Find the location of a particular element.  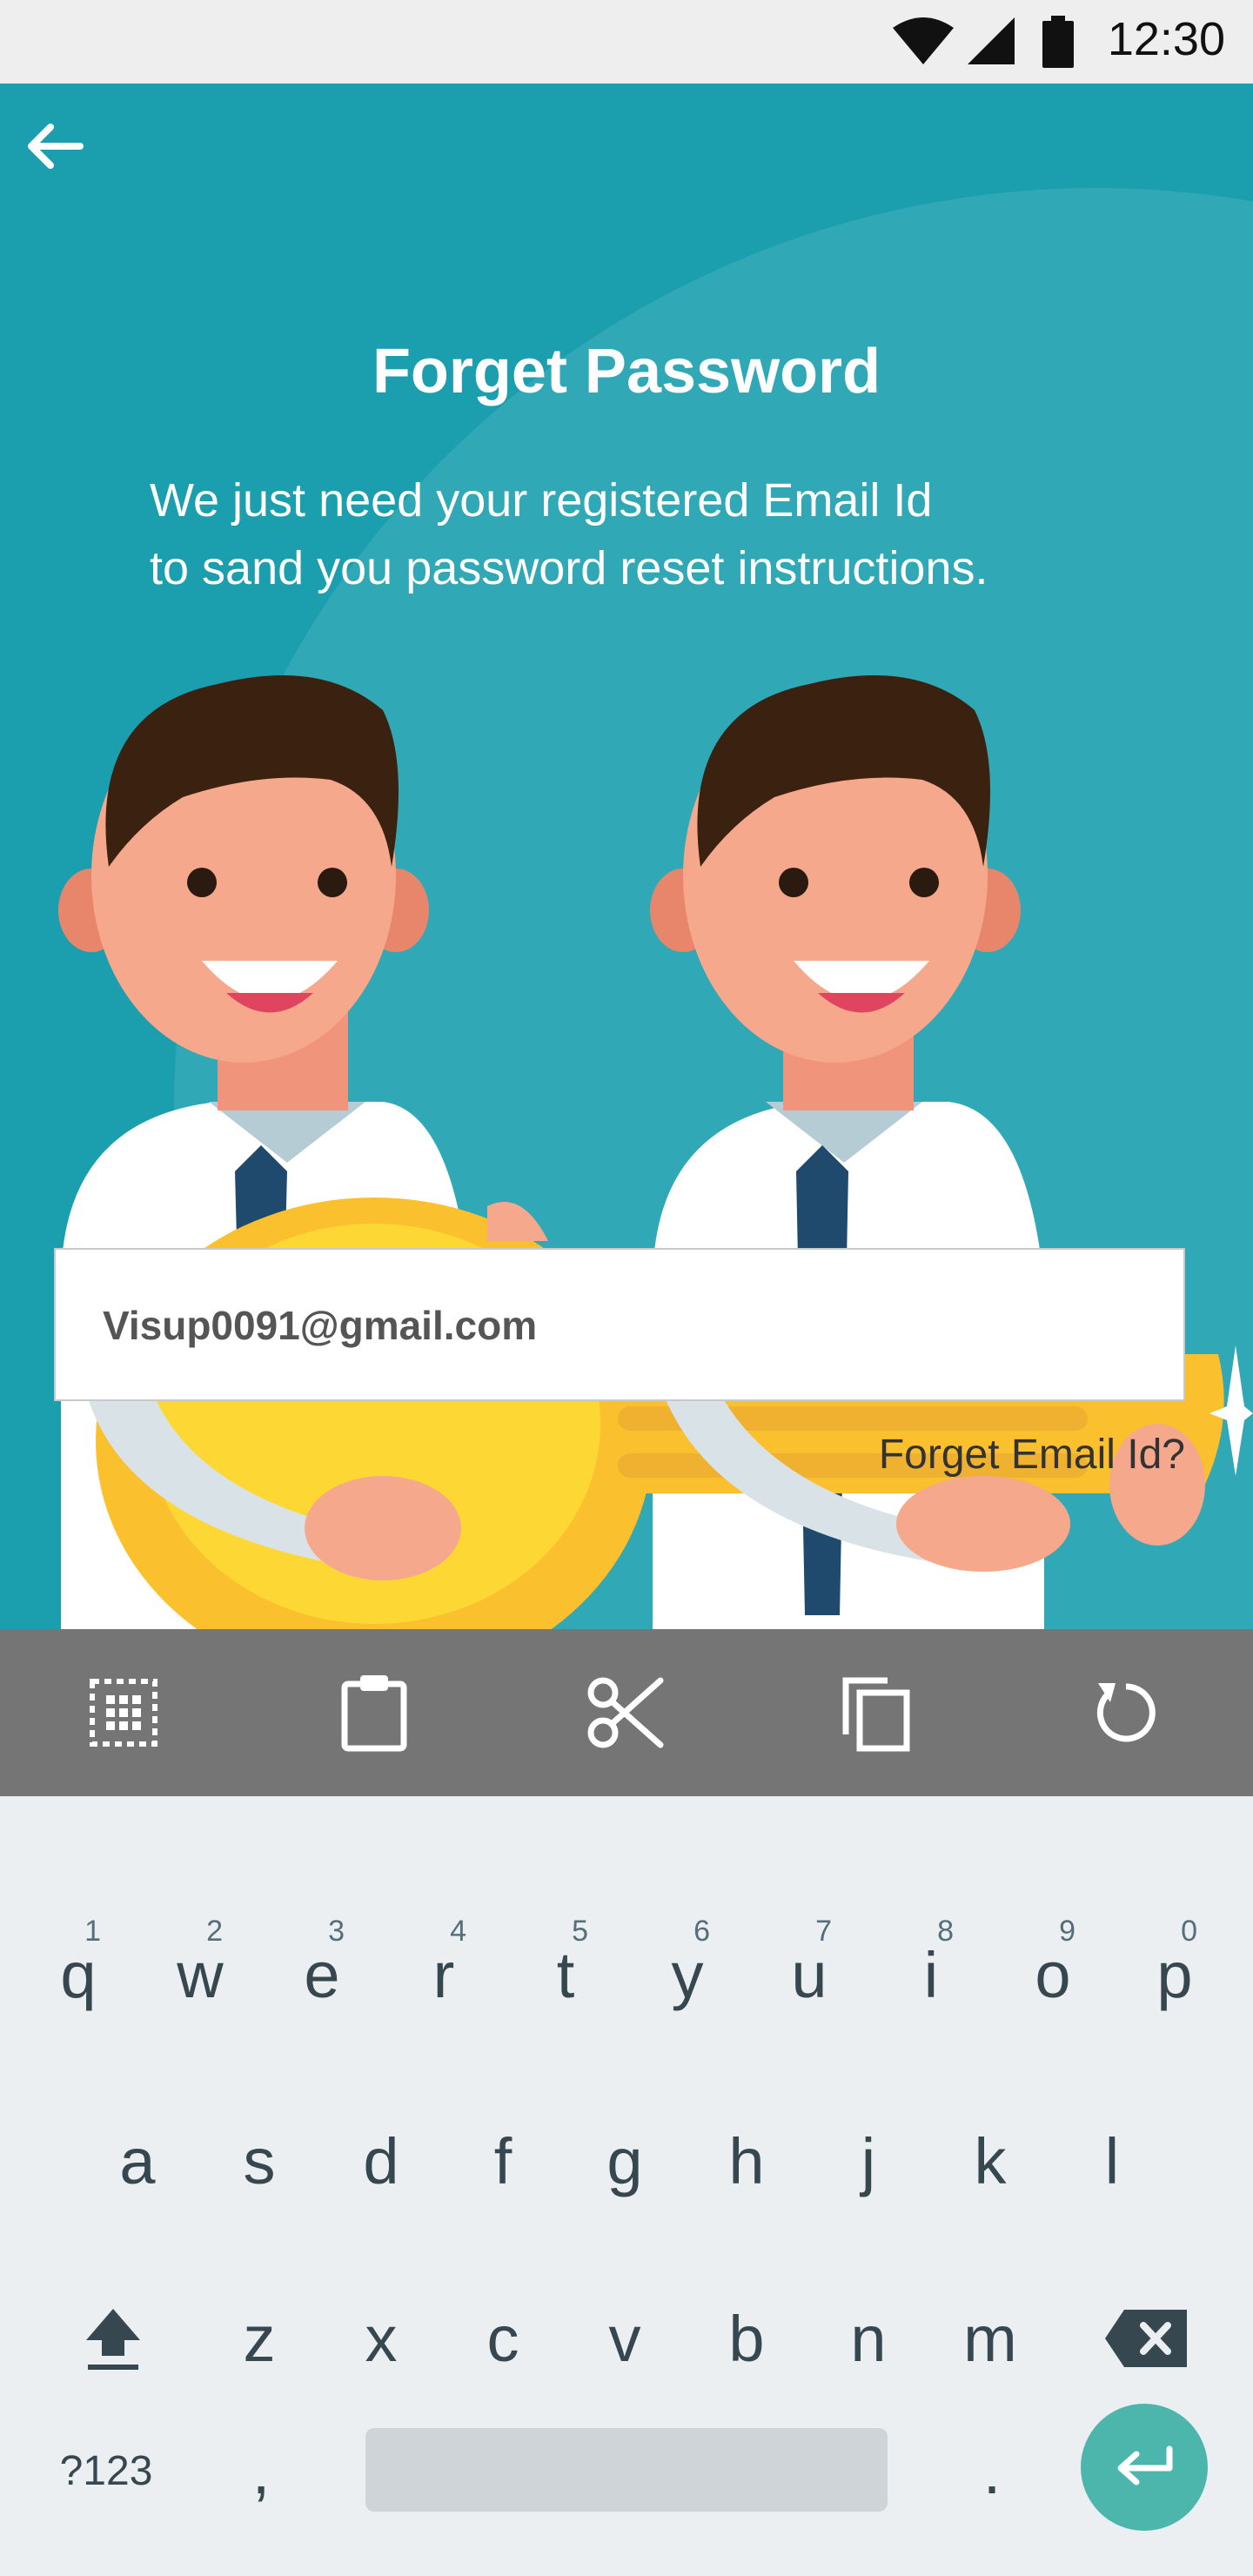

copy-icon is located at coordinates (875, 1713).